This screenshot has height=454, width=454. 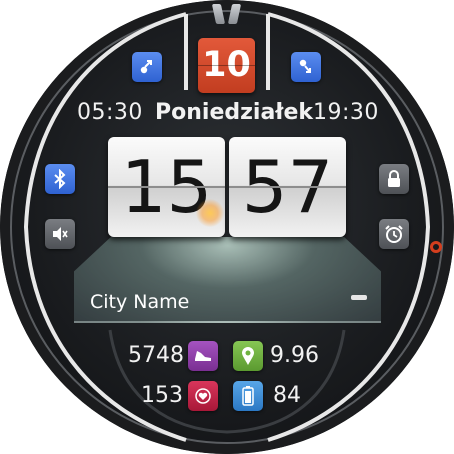 I want to click on distance-value: 9.96, so click(x=294, y=355).